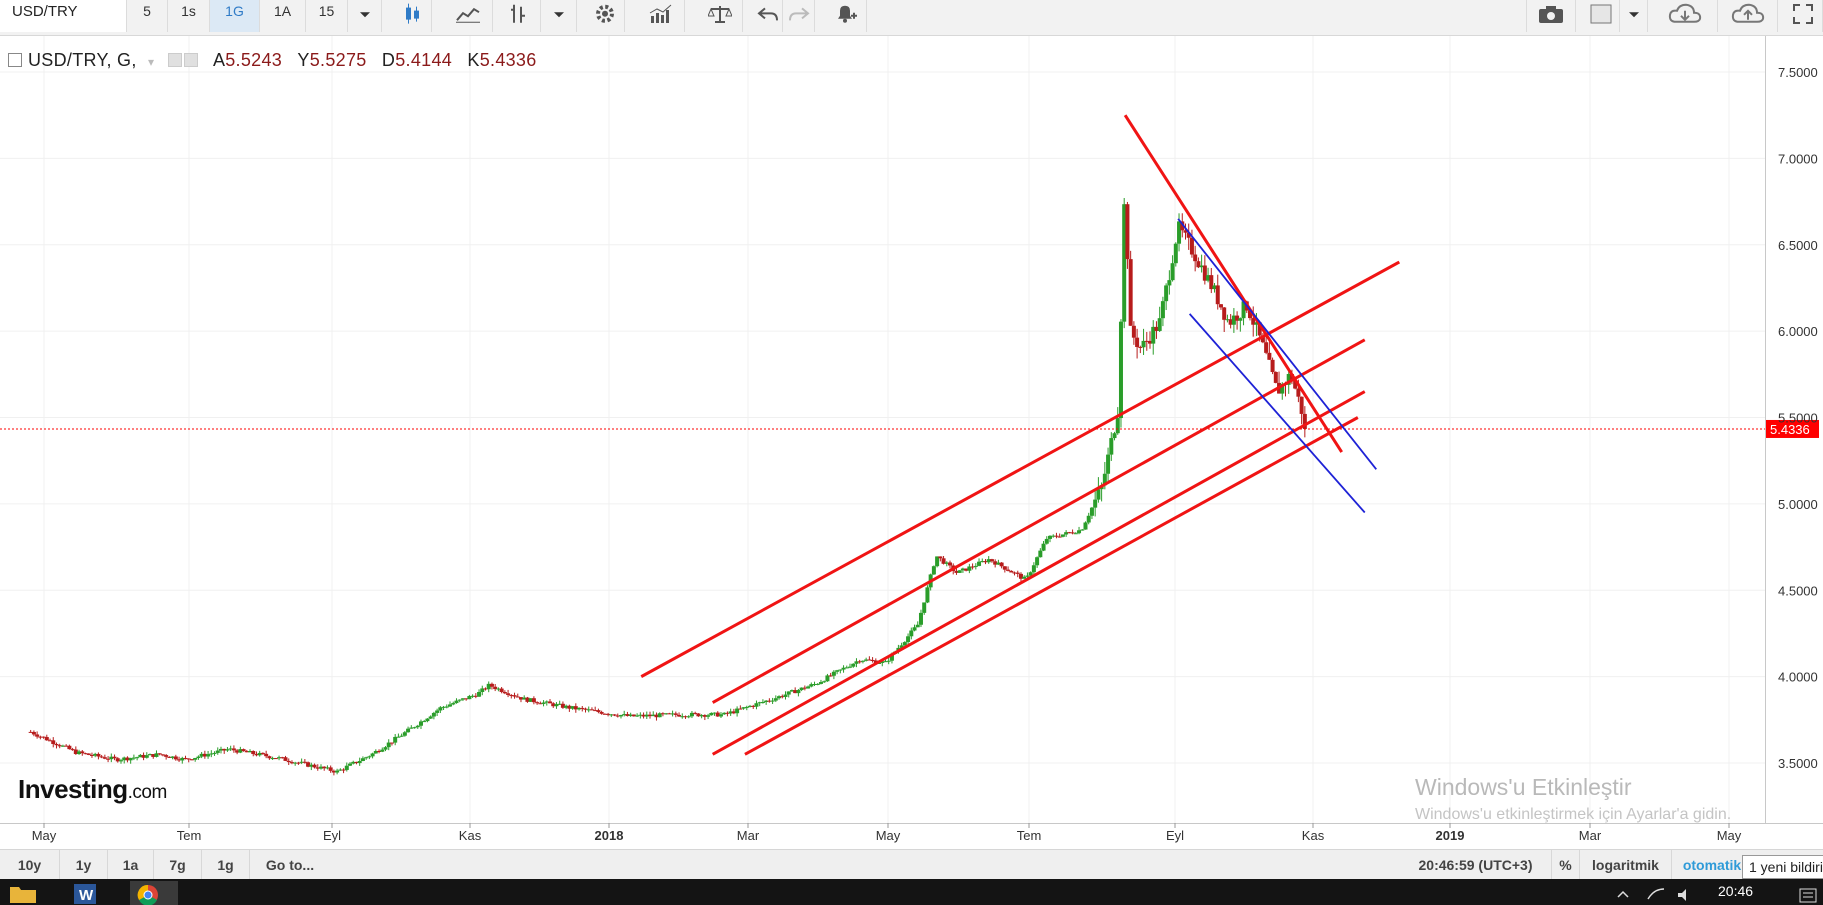 The width and height of the screenshot is (1823, 905). Describe the element at coordinates (73, 789) in the screenshot. I see `logo-main: Investing` at that location.